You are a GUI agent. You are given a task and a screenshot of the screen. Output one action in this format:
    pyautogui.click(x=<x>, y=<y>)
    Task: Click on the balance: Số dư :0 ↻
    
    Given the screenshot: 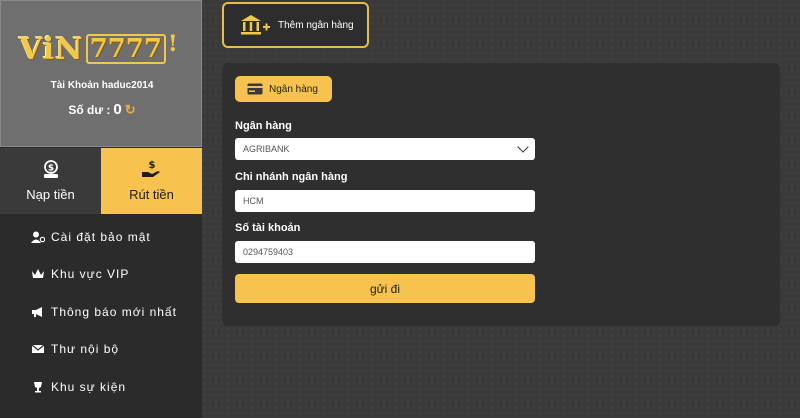 What is the action you would take?
    pyautogui.click(x=102, y=109)
    